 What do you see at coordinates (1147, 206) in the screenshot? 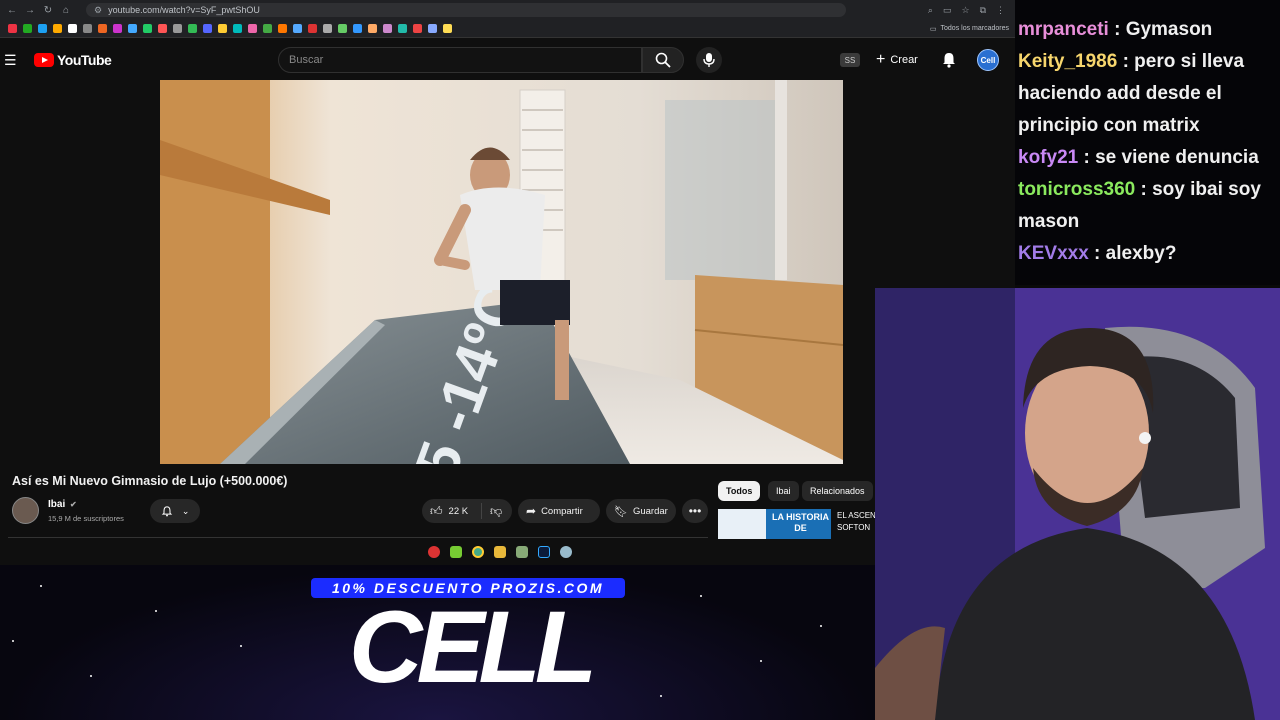
I see `chat-message: tonicross360 : soy ibai soy mason` at bounding box center [1147, 206].